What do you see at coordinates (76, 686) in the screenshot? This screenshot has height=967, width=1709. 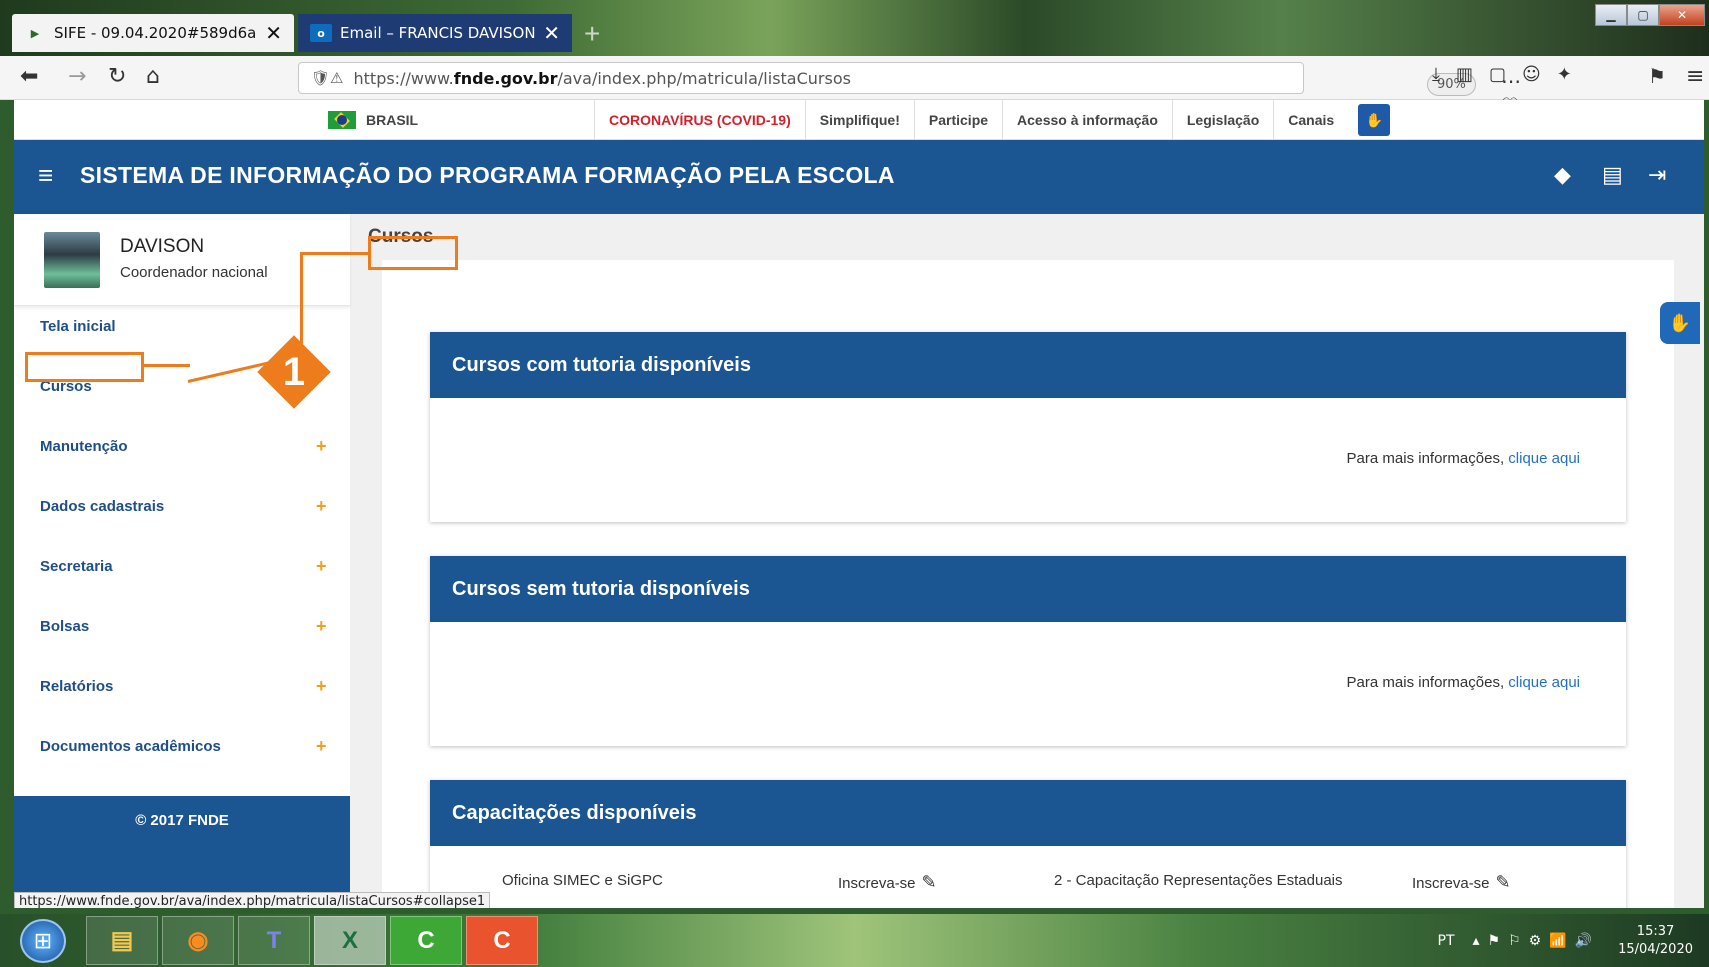 I see `sidebar-item-relatorios: Relatórios` at bounding box center [76, 686].